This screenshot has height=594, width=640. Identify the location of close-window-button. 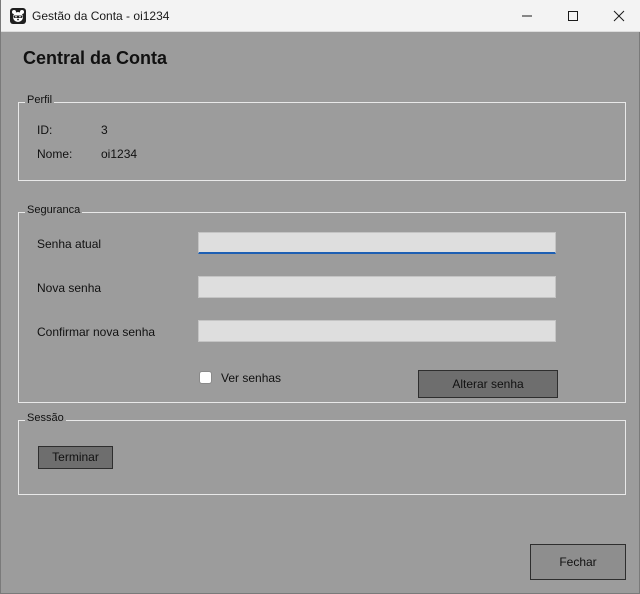
(618, 15).